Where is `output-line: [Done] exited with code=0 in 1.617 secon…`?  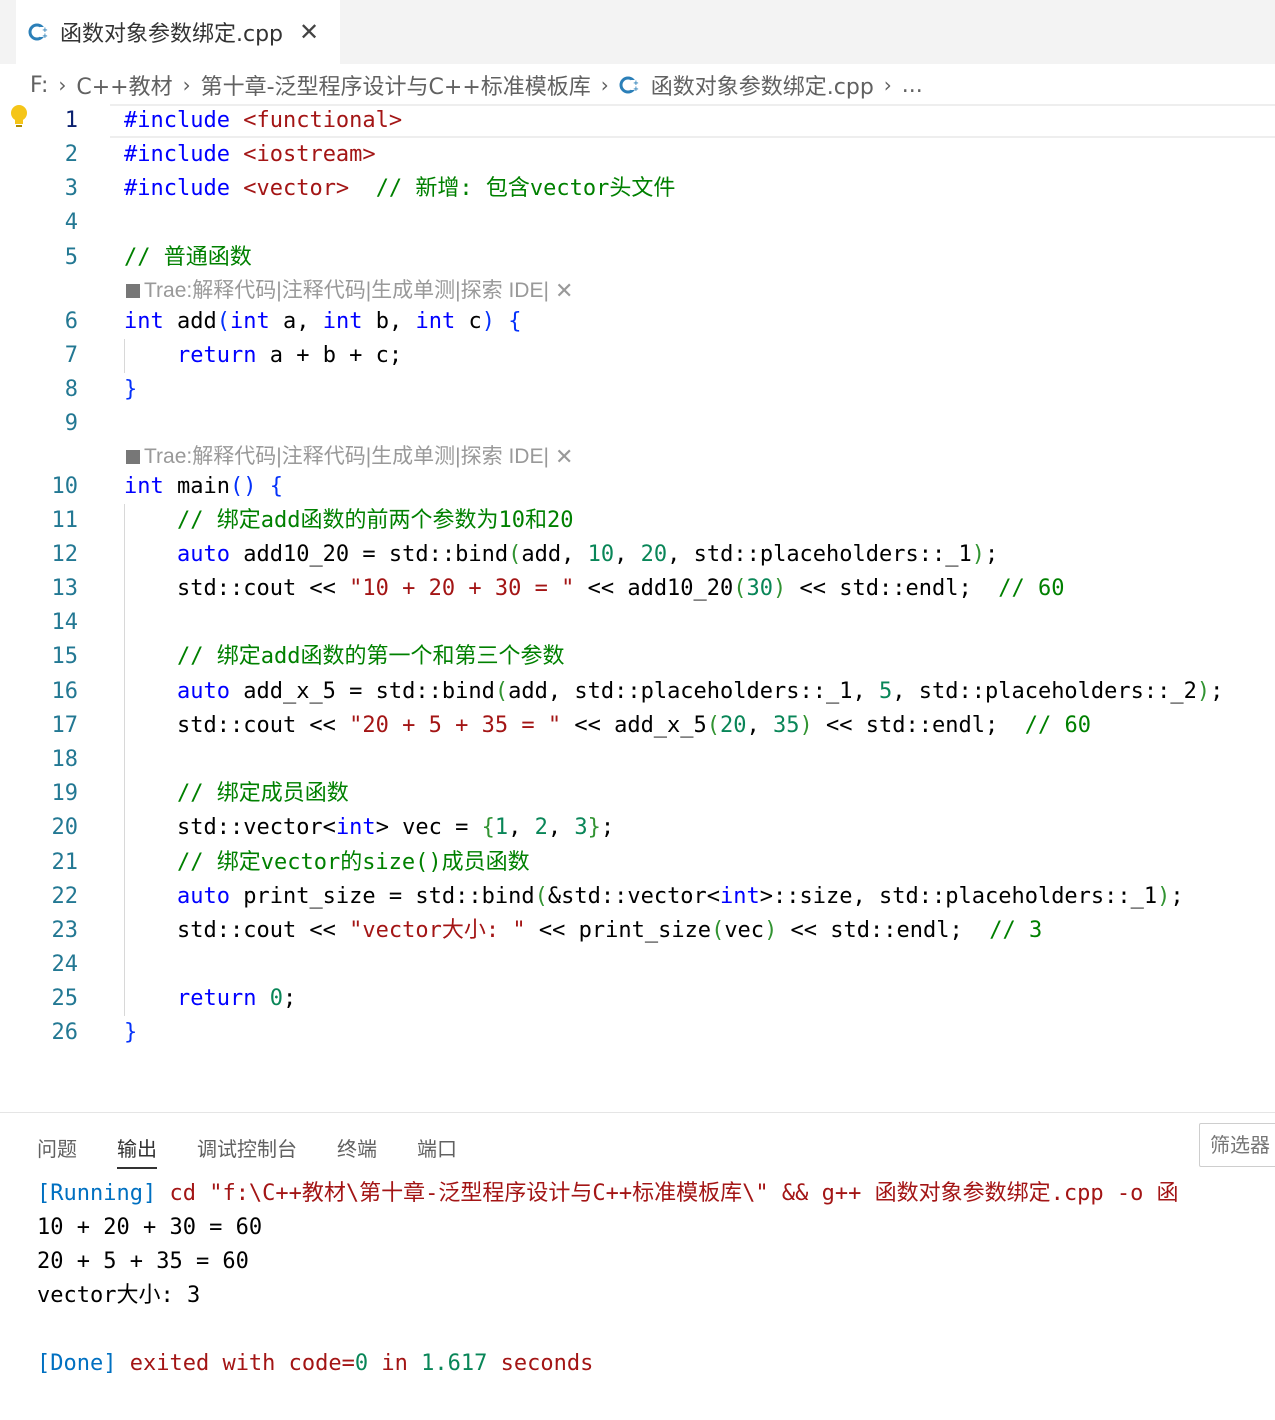
output-line: [Done] exited with code=0 in 1.617 secon… is located at coordinates (315, 1363).